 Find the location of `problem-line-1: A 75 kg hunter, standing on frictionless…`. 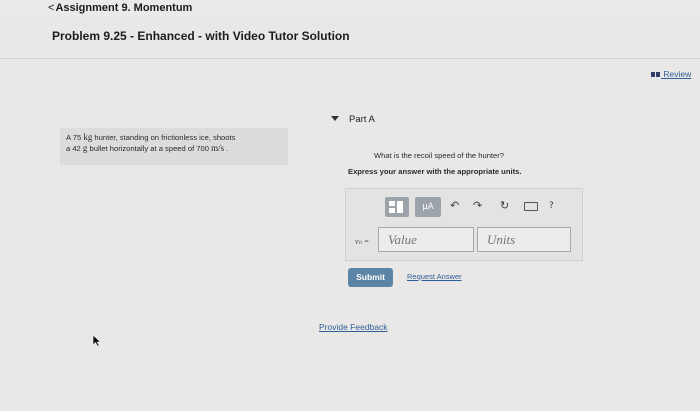

problem-line-1: A 75 kg hunter, standing on frictionless… is located at coordinates (174, 137).